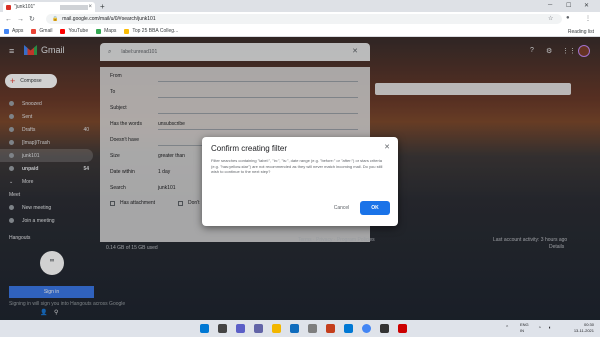 This screenshot has width=600, height=337. What do you see at coordinates (550, 18) in the screenshot?
I see `star-icon: ☆` at bounding box center [550, 18].